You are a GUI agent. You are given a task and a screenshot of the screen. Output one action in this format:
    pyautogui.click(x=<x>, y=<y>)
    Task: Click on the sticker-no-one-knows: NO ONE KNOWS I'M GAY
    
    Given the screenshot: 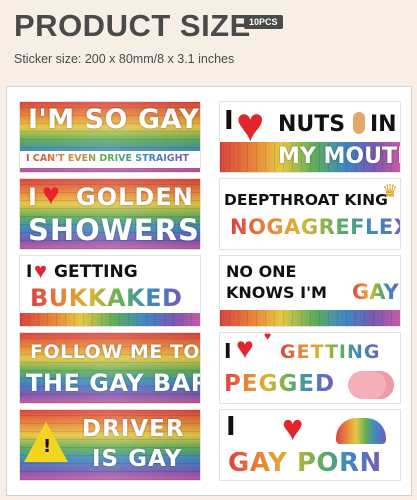 What is the action you would take?
    pyautogui.click(x=310, y=291)
    